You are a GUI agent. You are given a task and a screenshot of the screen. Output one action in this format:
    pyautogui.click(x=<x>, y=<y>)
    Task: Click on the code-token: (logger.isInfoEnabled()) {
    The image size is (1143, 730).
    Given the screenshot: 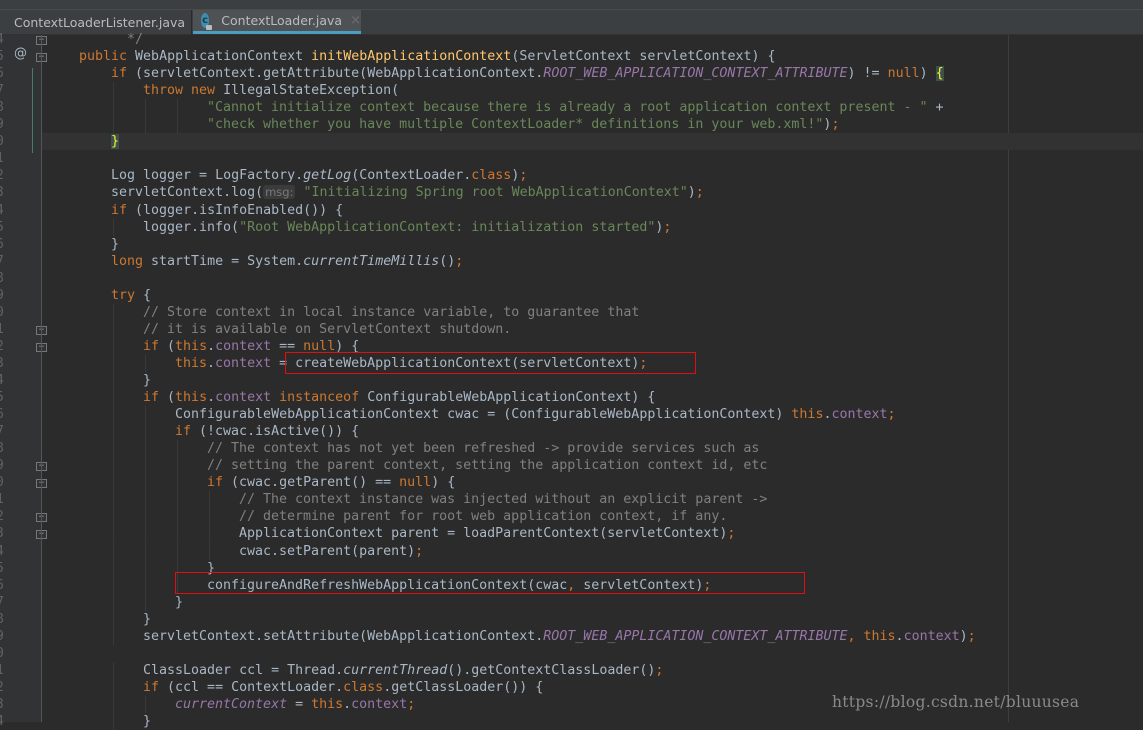 What is the action you would take?
    pyautogui.click(x=239, y=210)
    